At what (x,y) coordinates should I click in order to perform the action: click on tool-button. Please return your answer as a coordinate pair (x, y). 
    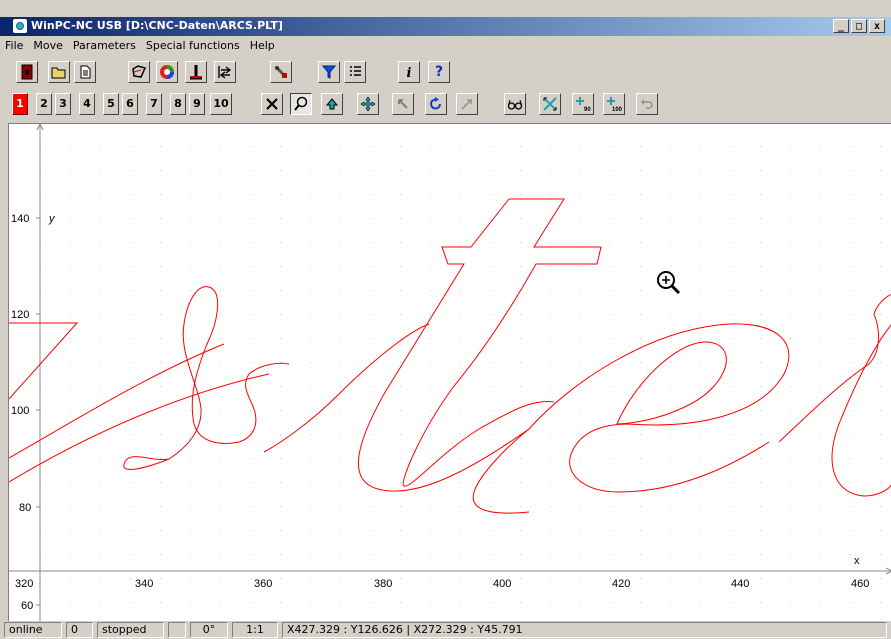
    Looking at the image, I should click on (281, 72).